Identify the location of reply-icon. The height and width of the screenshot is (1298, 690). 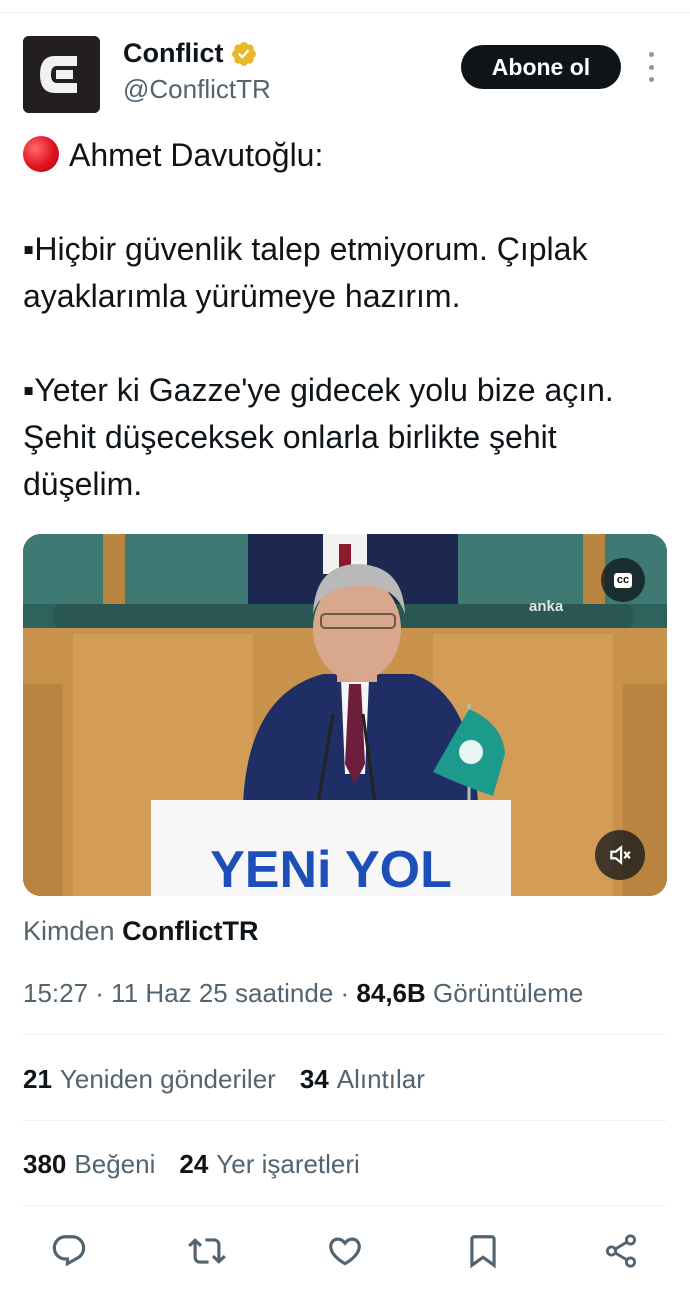
(69, 1251).